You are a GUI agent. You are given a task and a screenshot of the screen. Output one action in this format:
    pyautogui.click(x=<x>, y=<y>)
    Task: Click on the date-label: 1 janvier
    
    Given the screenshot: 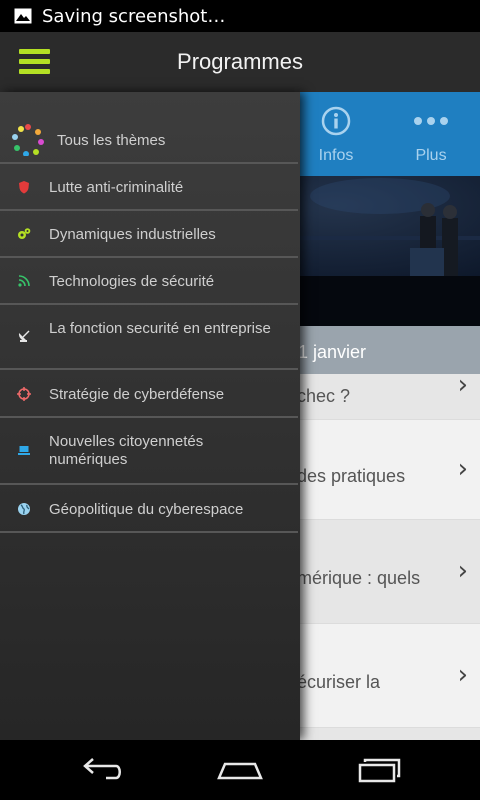 What is the action you would take?
    pyautogui.click(x=332, y=352)
    